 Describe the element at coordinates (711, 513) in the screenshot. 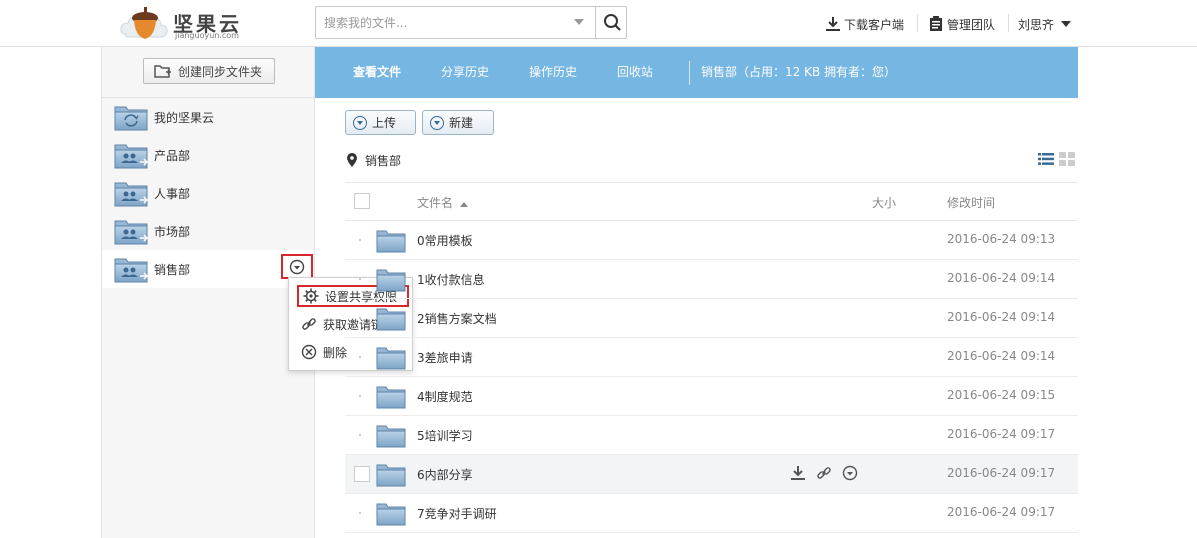

I see `table-row: 7竞争对手调研 2016-06-24 09:17` at that location.